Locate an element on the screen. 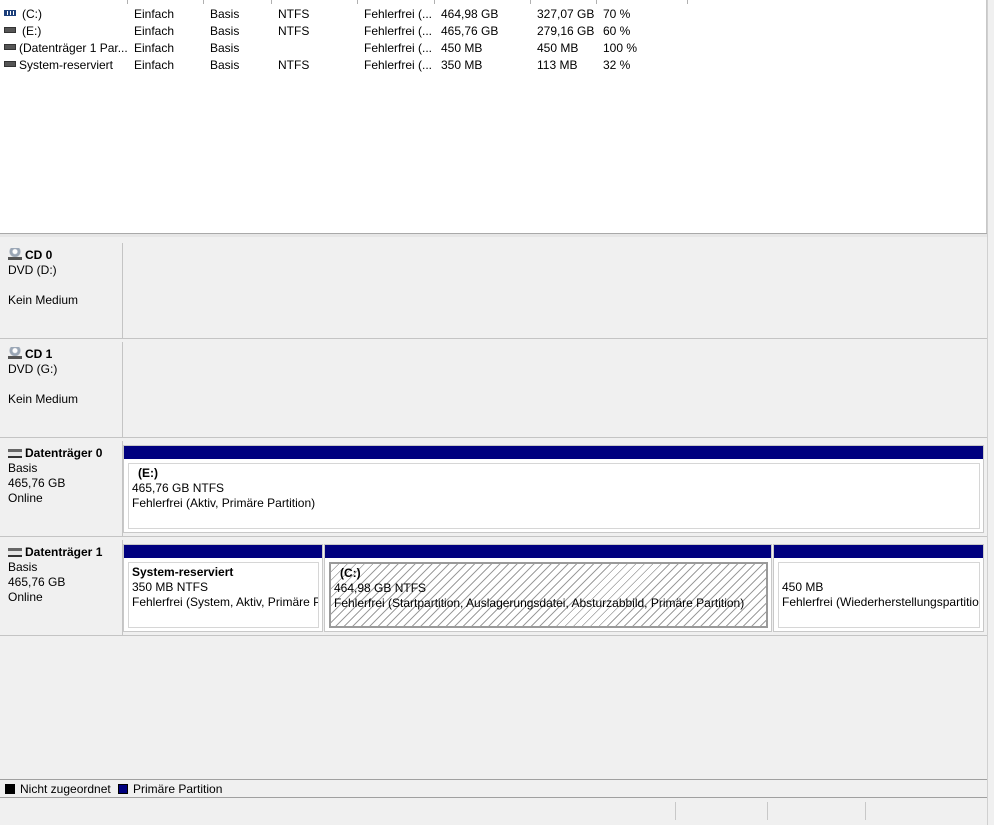 This screenshot has width=994, height=825. volume-capacity: 450 MB is located at coordinates (462, 48).